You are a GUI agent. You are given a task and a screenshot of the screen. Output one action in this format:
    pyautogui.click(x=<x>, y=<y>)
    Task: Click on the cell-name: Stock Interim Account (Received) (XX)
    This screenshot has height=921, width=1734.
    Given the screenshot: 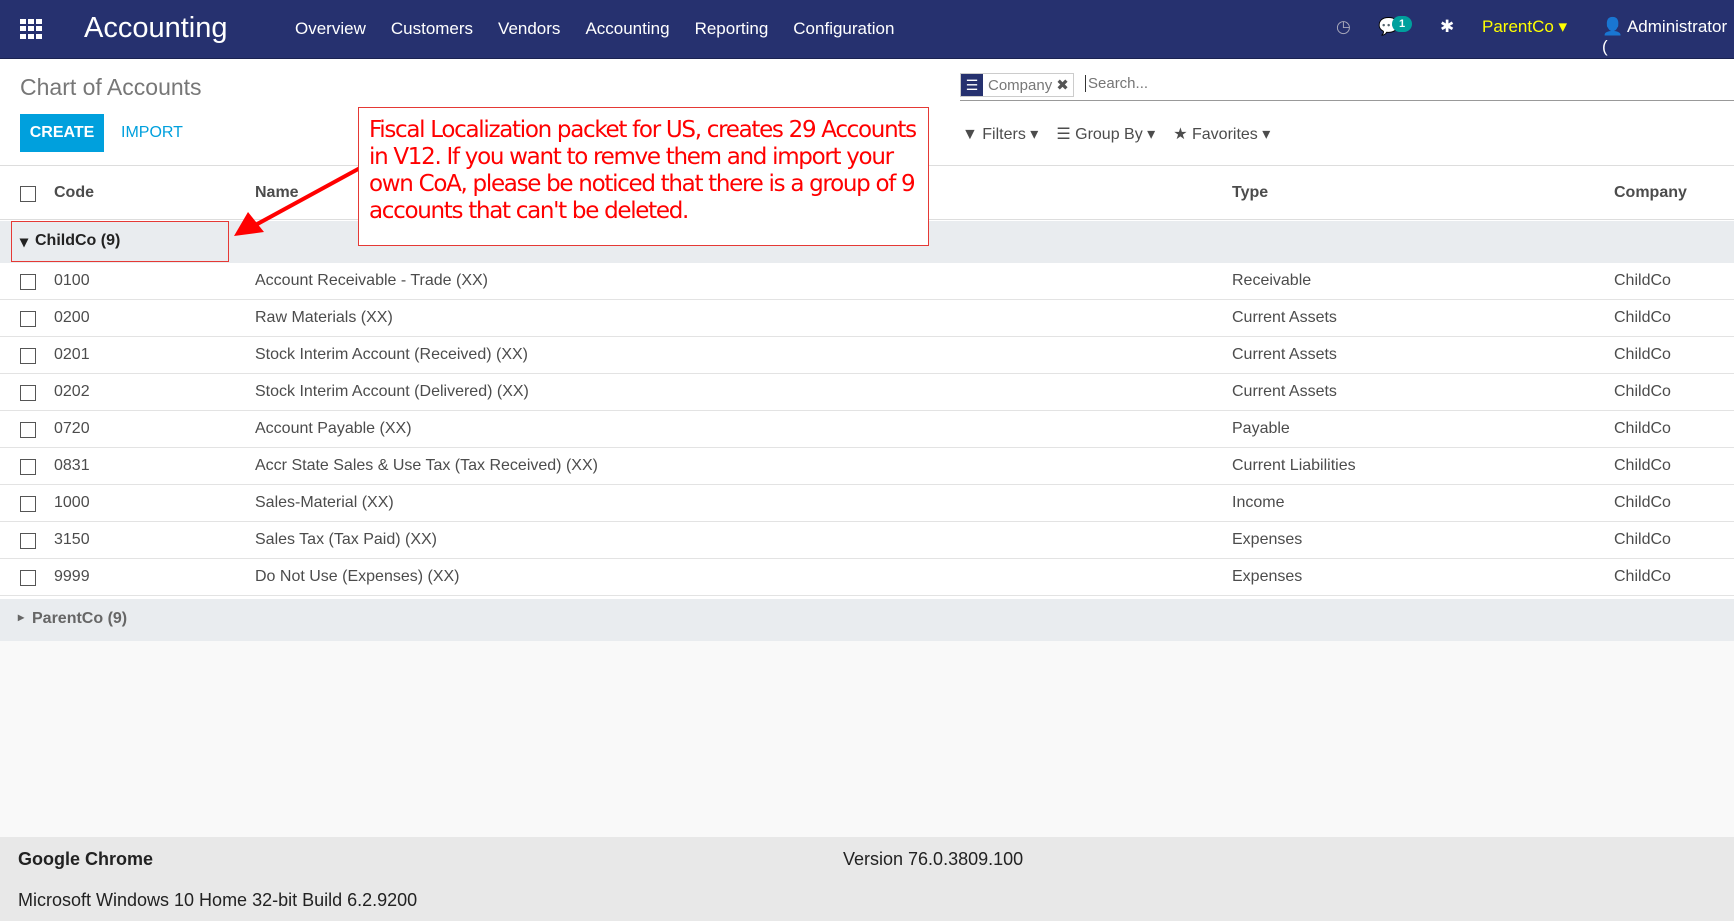 What is the action you would take?
    pyautogui.click(x=391, y=354)
    